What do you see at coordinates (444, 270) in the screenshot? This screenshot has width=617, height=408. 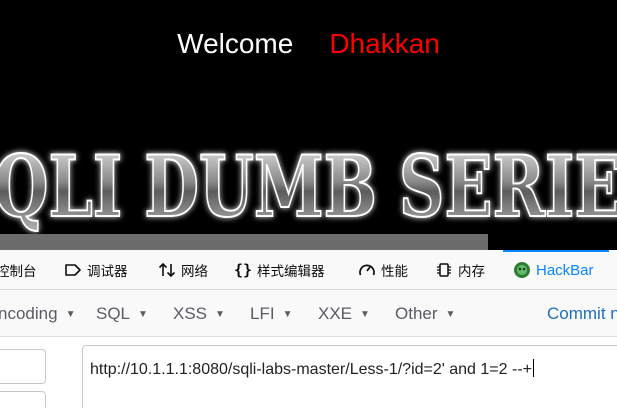 I see `memory-icon` at bounding box center [444, 270].